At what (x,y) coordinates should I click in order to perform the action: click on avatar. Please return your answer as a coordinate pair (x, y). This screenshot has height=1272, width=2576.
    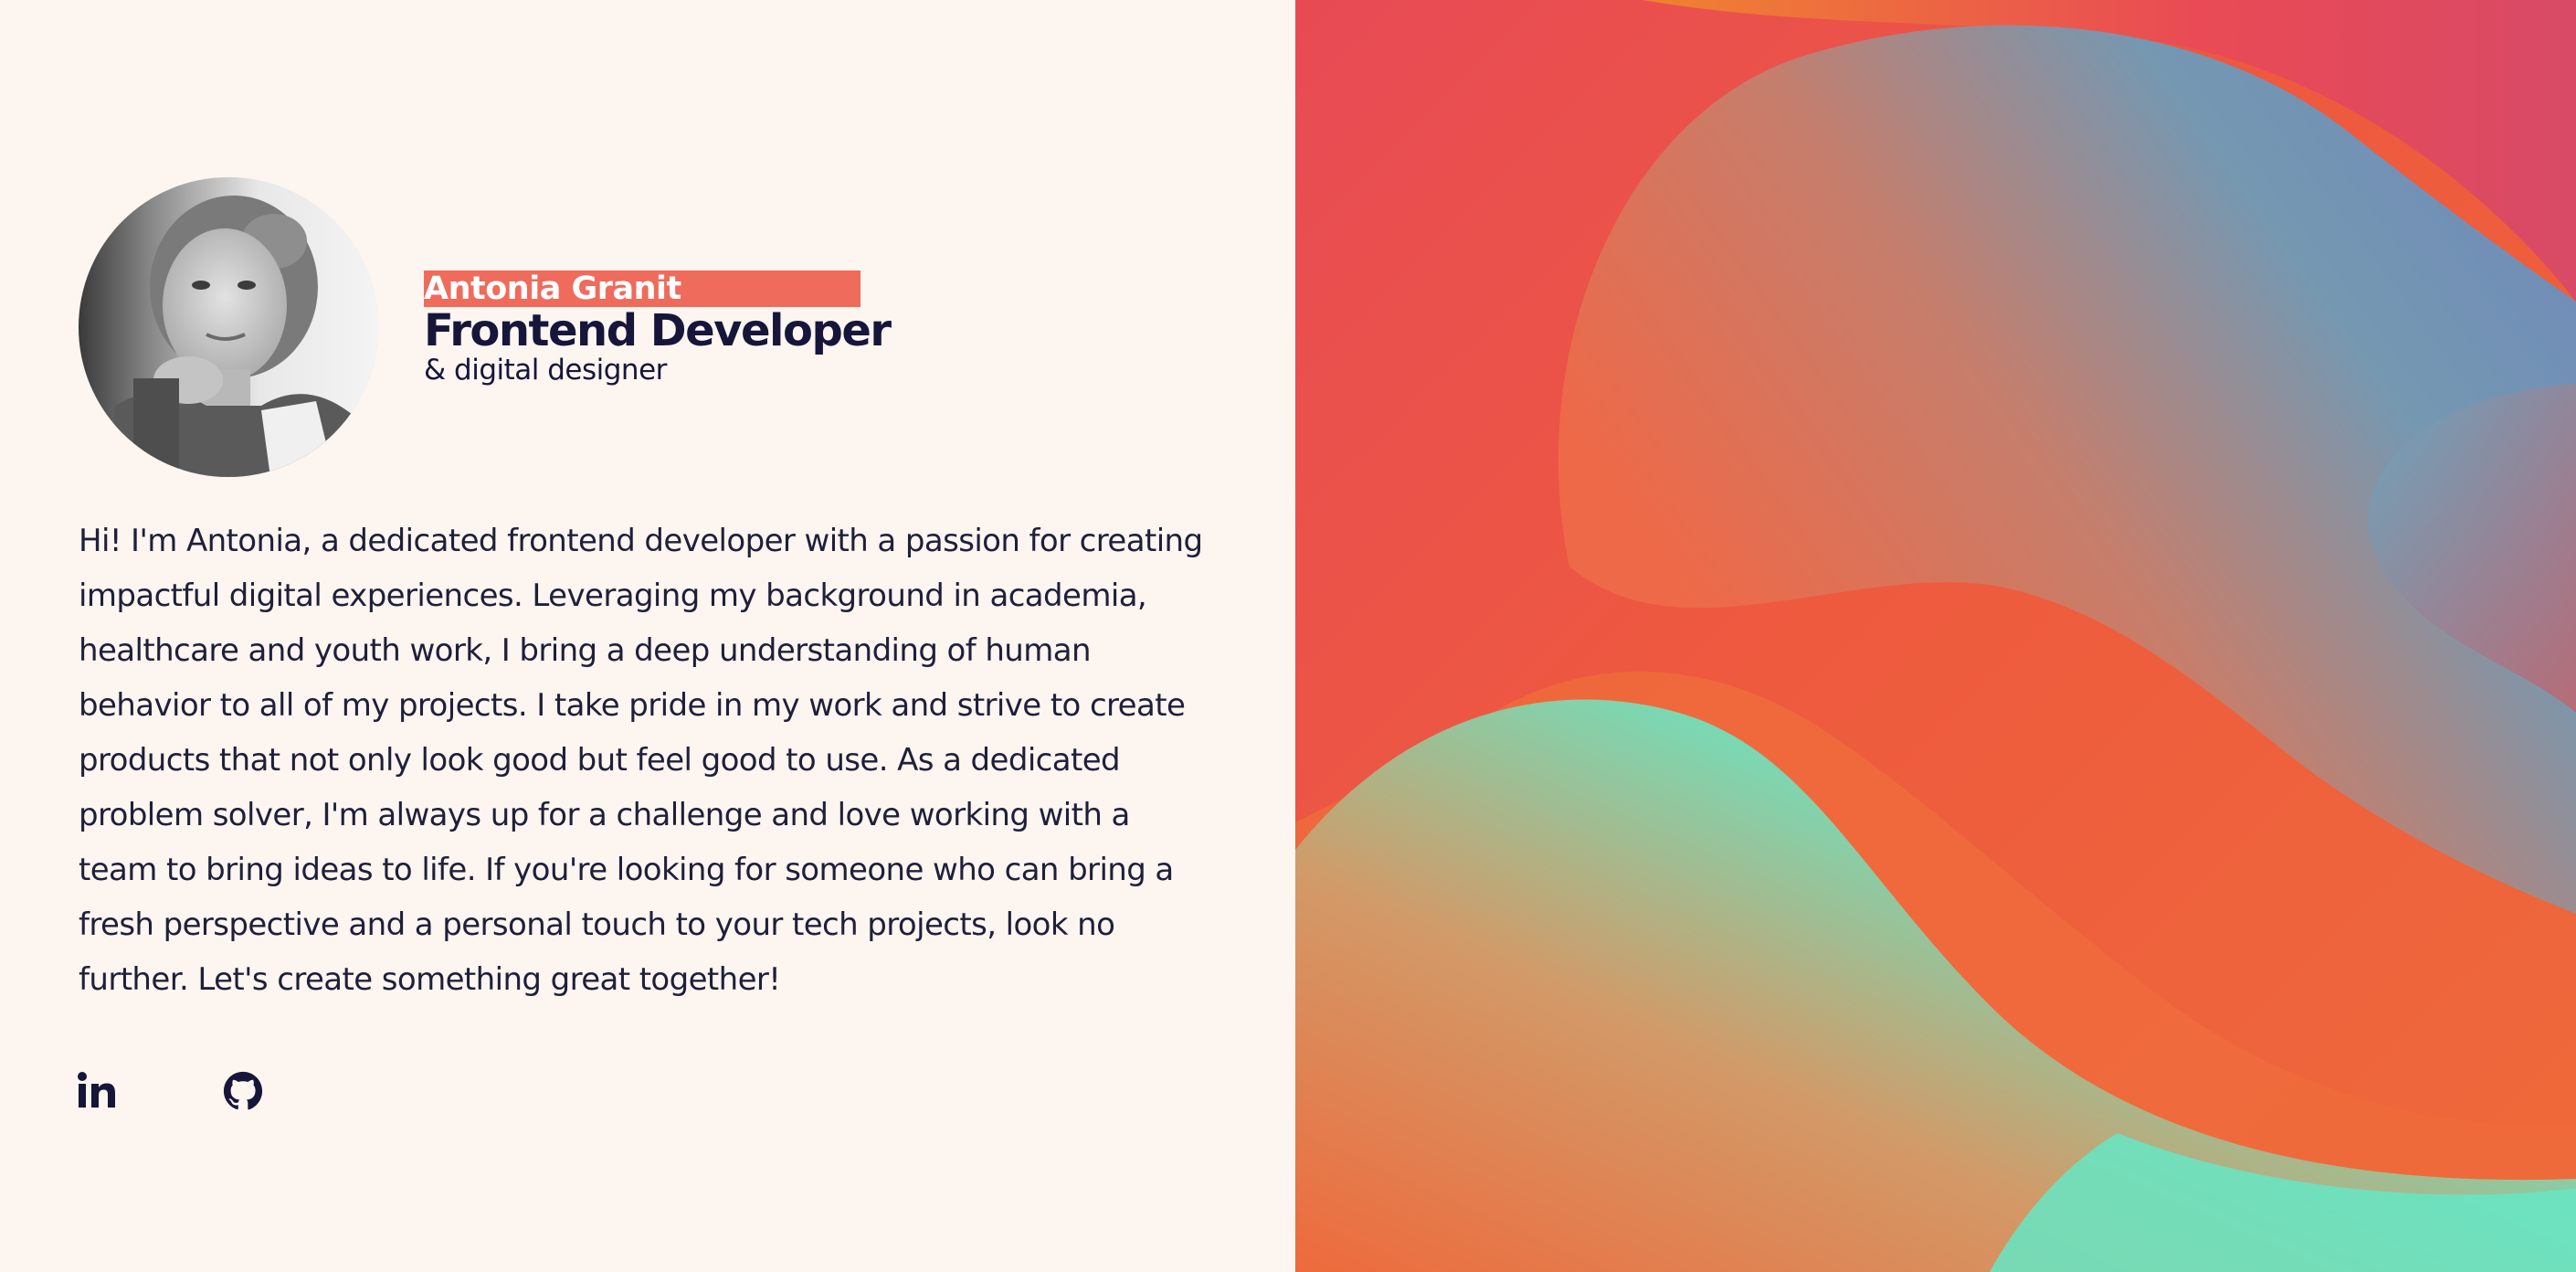
    Looking at the image, I should click on (228, 327).